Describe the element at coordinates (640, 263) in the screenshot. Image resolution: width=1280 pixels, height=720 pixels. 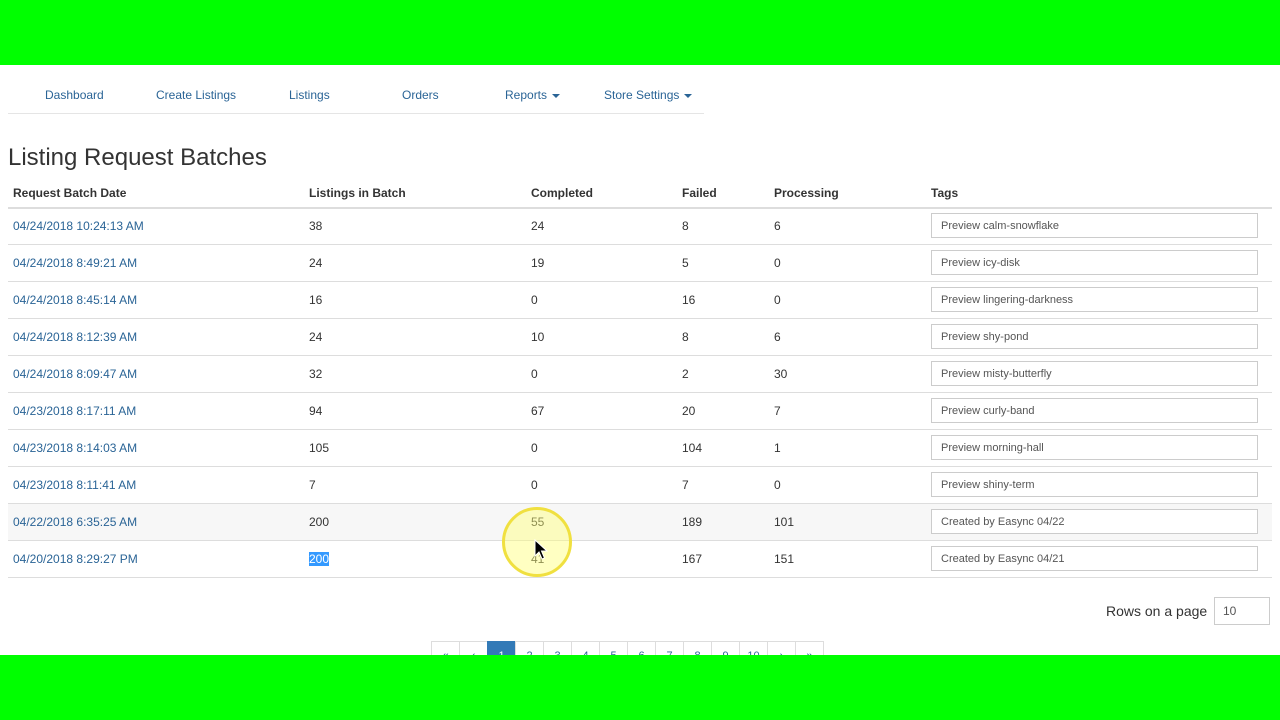
I see `table-row: 04/24/2018 8:49:21 AM 24 19 5 0` at that location.